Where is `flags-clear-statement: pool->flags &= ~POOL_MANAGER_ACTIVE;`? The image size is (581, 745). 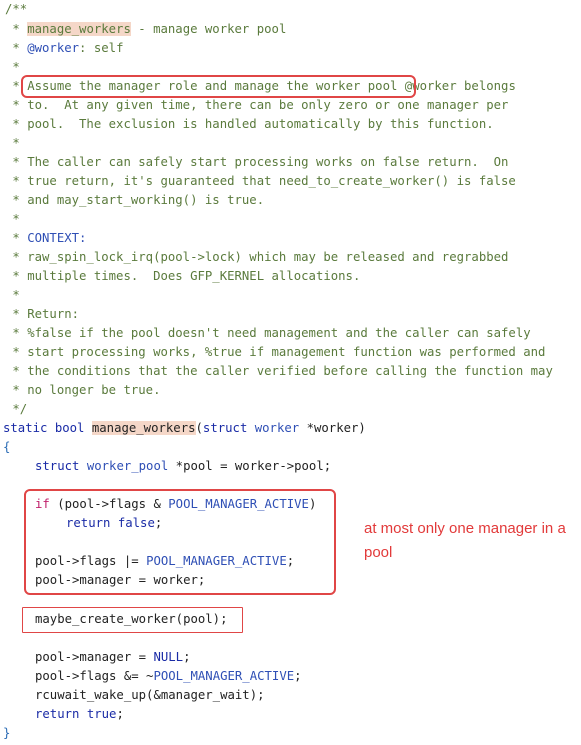
flags-clear-statement: pool->flags &= ~POOL_MANAGER_ACTIVE; is located at coordinates (168, 676).